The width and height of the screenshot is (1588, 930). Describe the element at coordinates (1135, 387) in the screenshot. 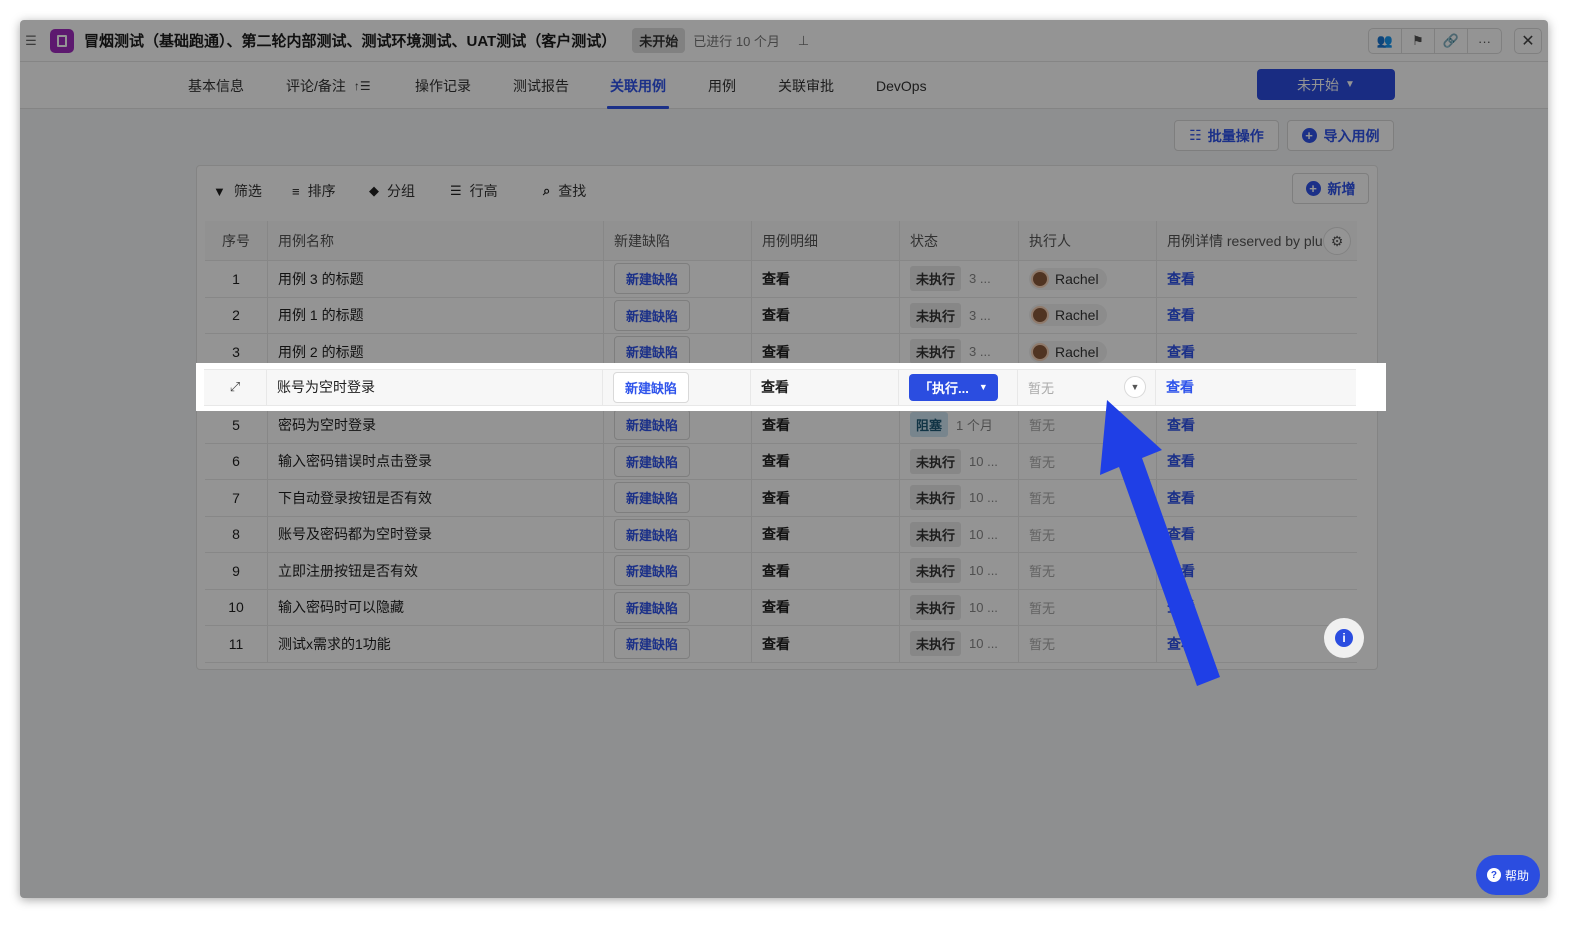

I see `chevron-down-icon: ▼` at that location.